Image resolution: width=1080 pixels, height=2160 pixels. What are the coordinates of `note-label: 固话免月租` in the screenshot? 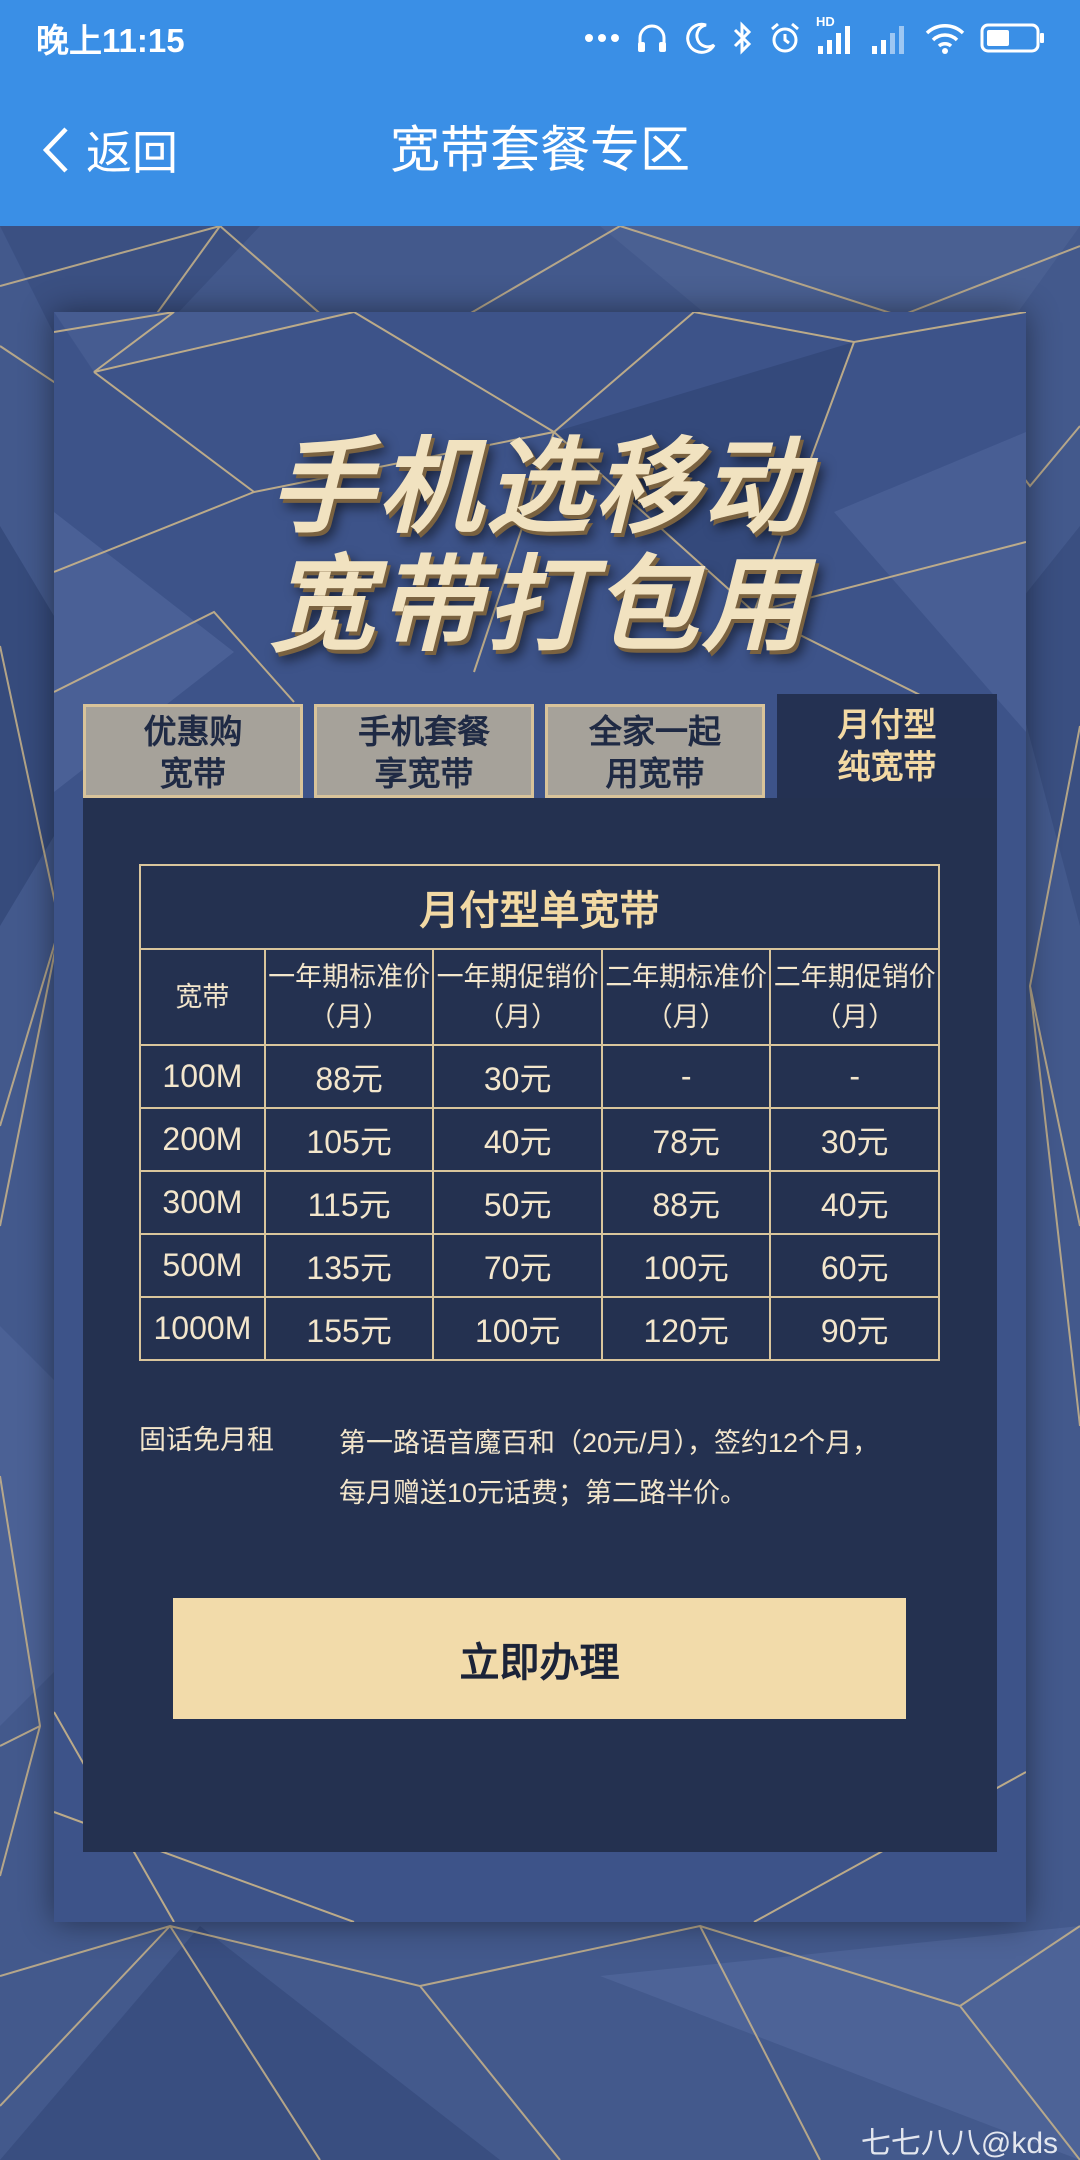 It's located at (206, 1440).